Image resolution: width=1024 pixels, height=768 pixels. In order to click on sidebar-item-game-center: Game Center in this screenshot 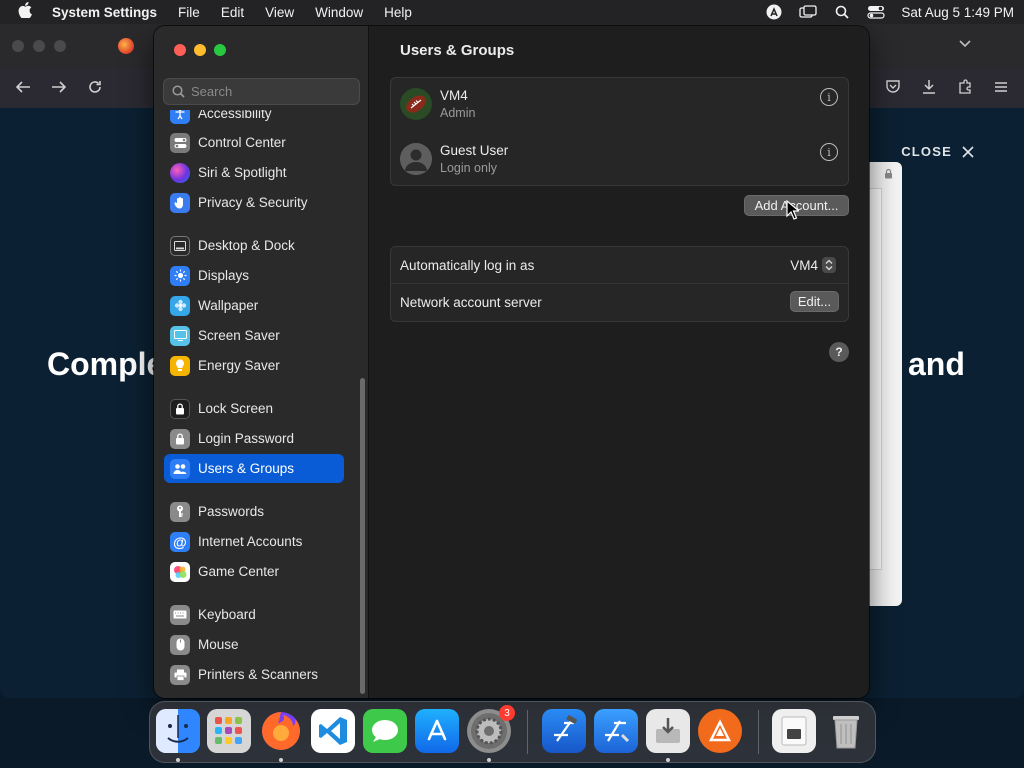, I will do `click(254, 571)`.